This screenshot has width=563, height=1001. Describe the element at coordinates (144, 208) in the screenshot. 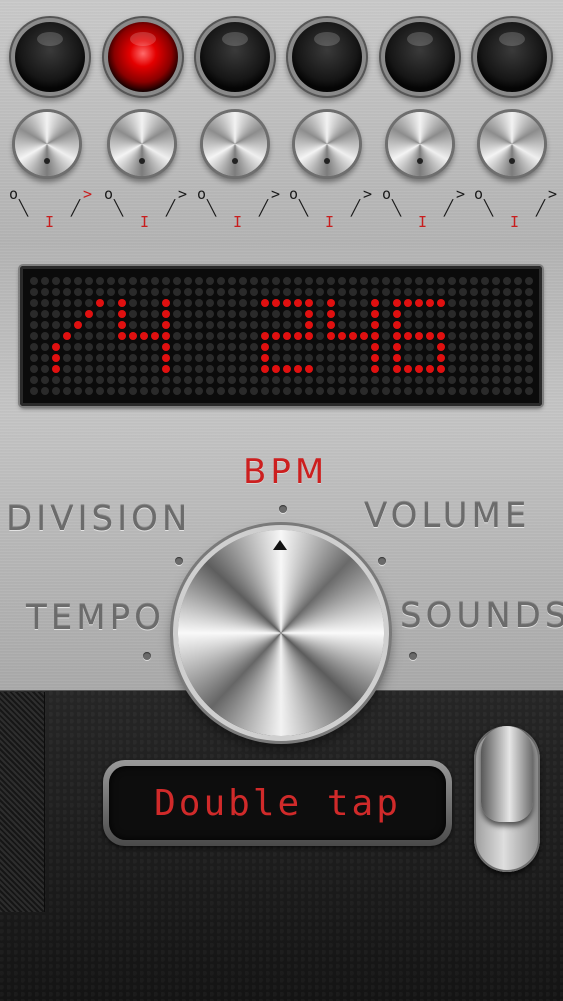

I see `knob-scale: o ╲ I ╱ >` at that location.